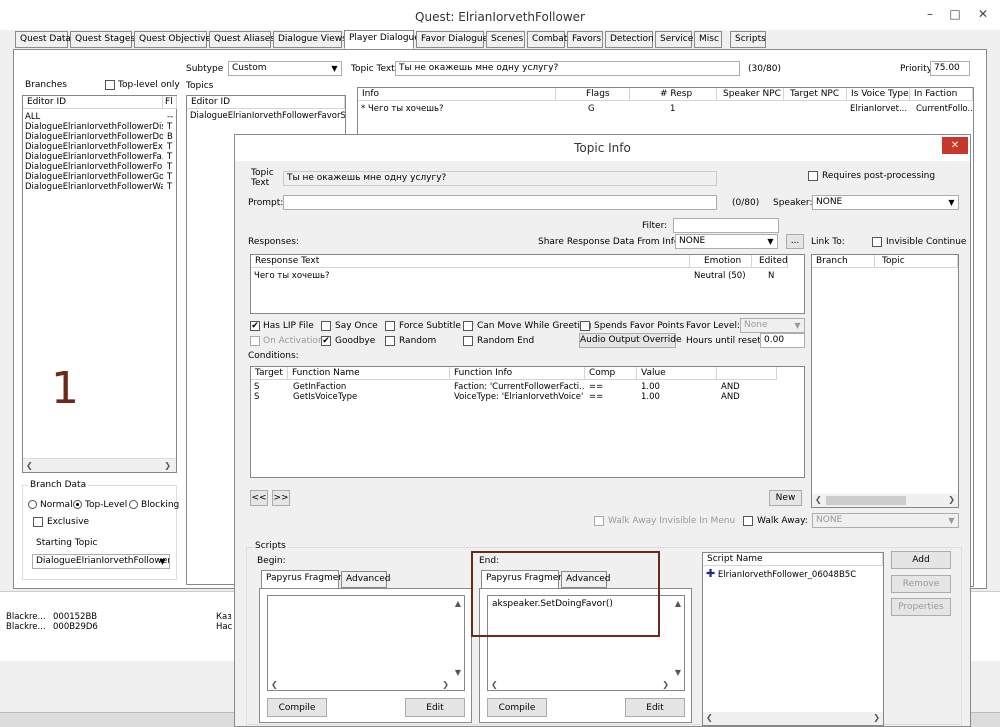 The height and width of the screenshot is (727, 1000). I want to click on speaker-select: NONE ▼, so click(885, 202).